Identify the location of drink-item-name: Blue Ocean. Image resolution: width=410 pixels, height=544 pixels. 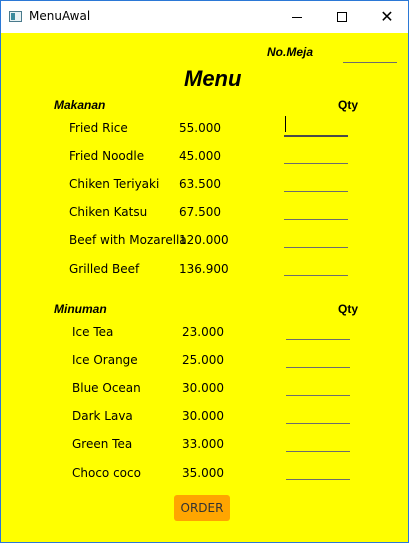
(106, 388).